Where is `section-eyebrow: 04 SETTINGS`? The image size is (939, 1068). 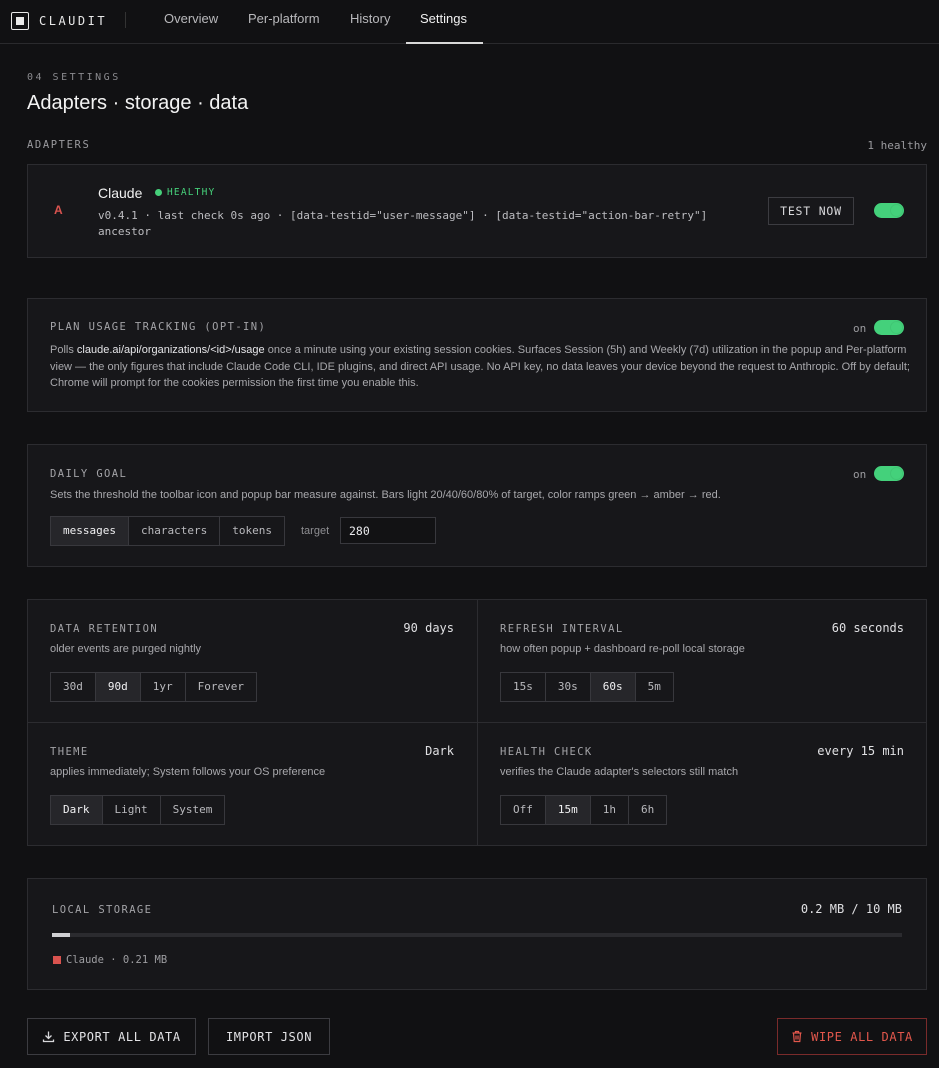 section-eyebrow: 04 SETTINGS is located at coordinates (74, 77).